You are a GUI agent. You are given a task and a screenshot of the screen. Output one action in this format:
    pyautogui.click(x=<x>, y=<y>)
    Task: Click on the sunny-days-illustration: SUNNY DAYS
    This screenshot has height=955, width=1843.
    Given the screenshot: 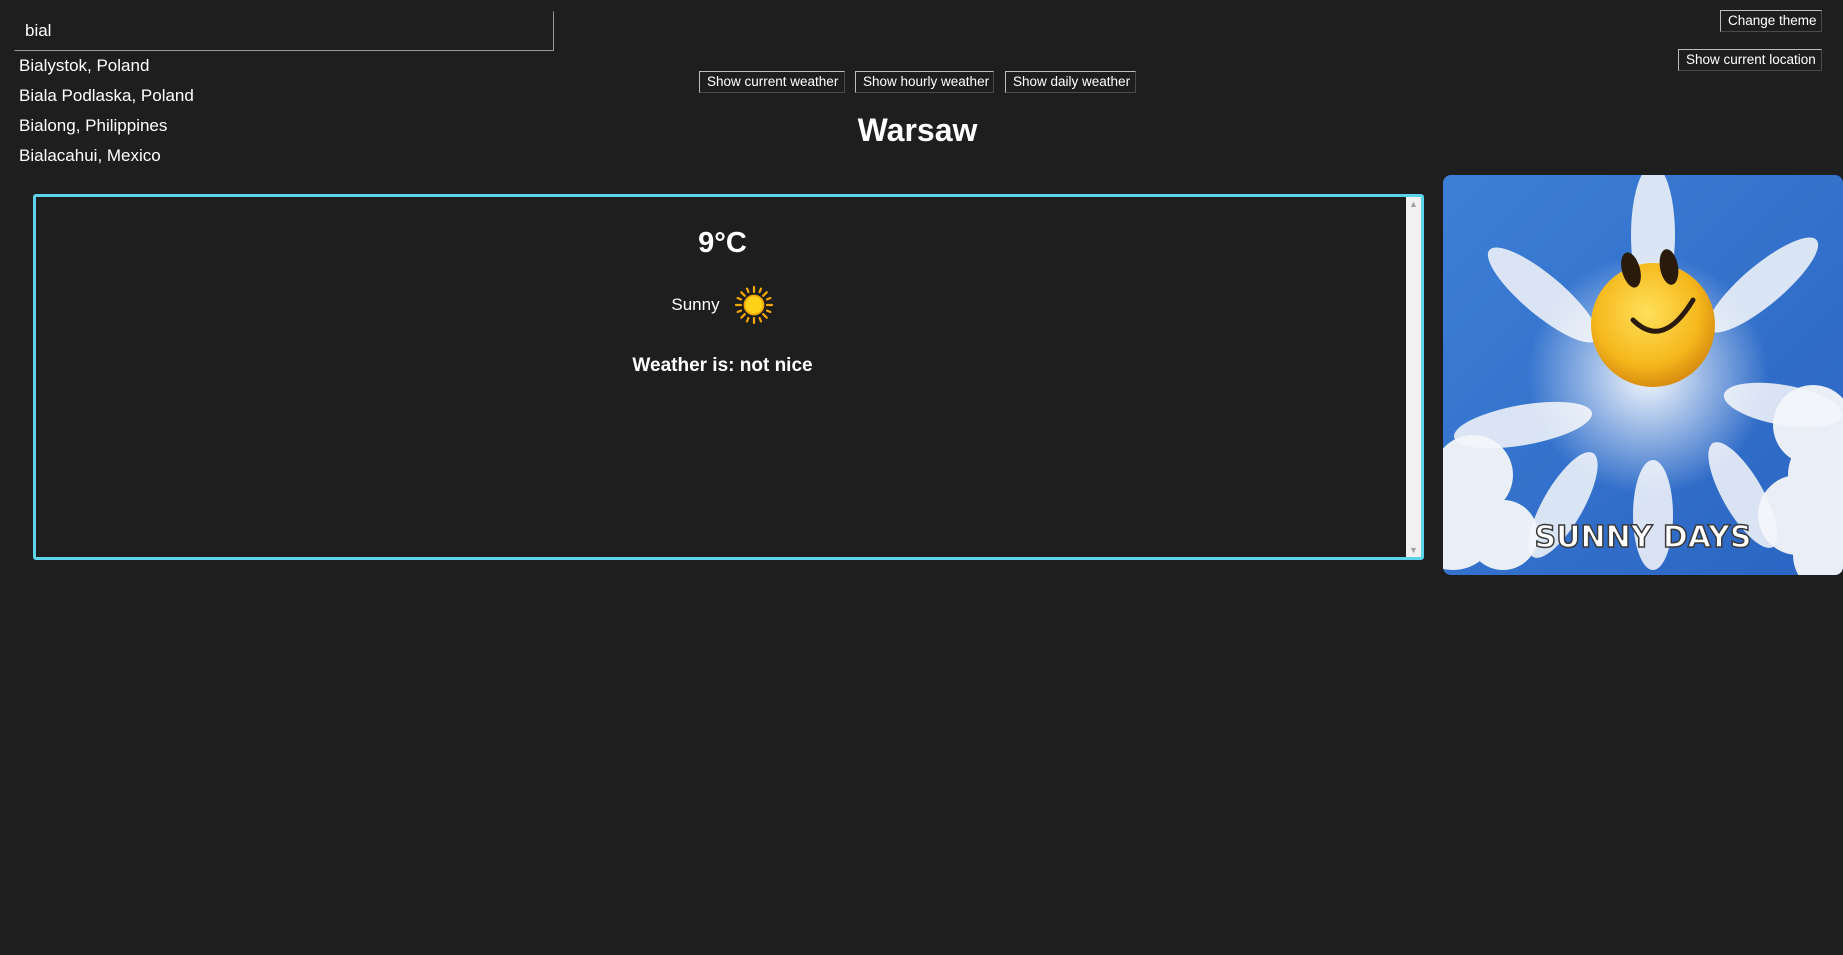 What is the action you would take?
    pyautogui.click(x=1643, y=375)
    